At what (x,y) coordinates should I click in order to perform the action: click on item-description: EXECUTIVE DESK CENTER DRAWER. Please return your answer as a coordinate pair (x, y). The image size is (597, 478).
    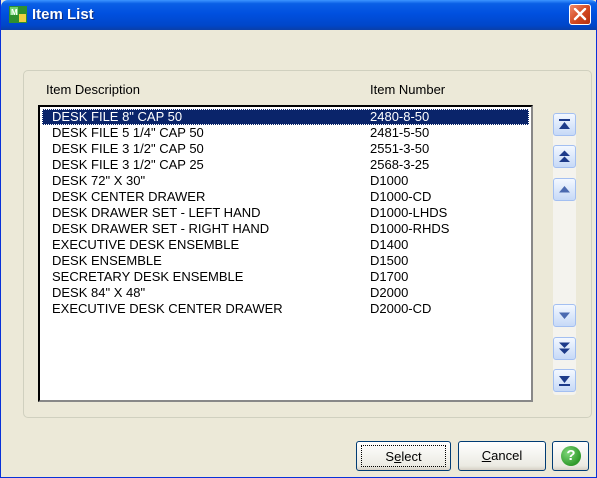
    Looking at the image, I should click on (167, 308).